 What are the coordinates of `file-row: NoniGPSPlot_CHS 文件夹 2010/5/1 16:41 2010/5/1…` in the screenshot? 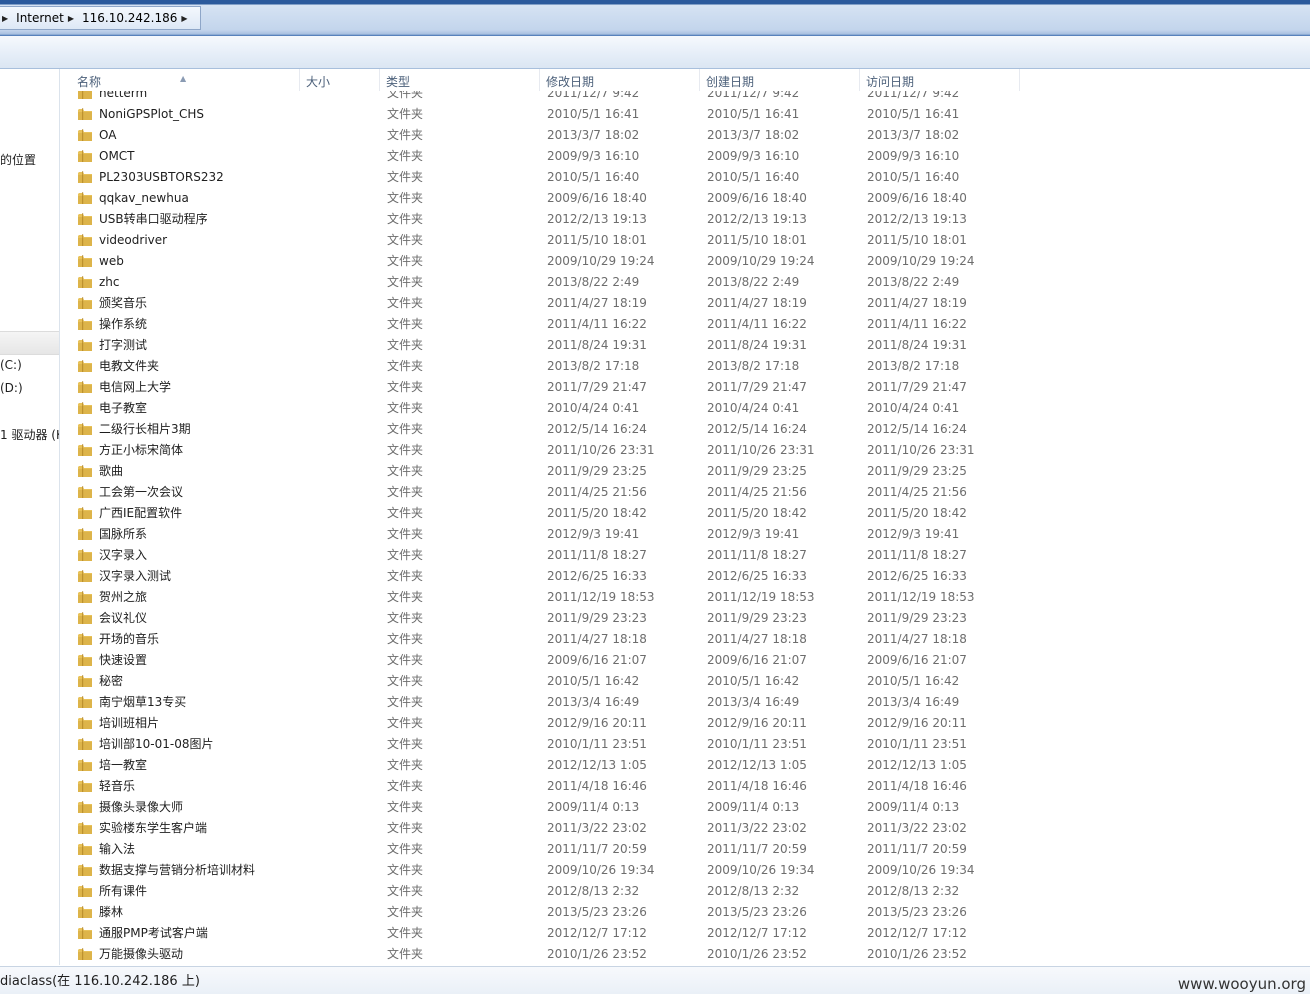 It's located at (685, 114).